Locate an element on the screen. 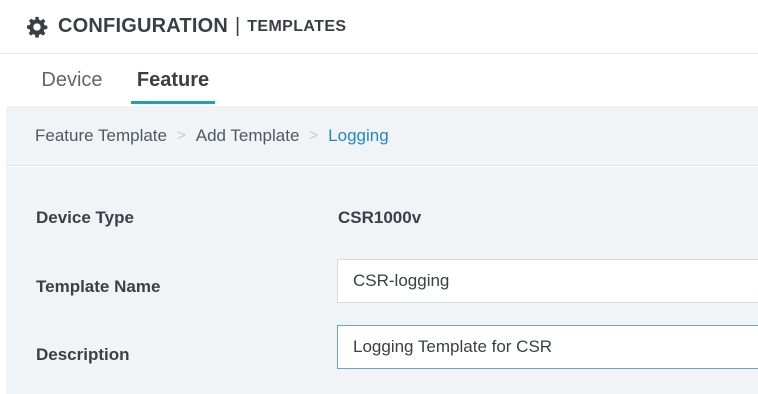 This screenshot has width=758, height=394. page-title: CONFIGURATION is located at coordinates (143, 26).